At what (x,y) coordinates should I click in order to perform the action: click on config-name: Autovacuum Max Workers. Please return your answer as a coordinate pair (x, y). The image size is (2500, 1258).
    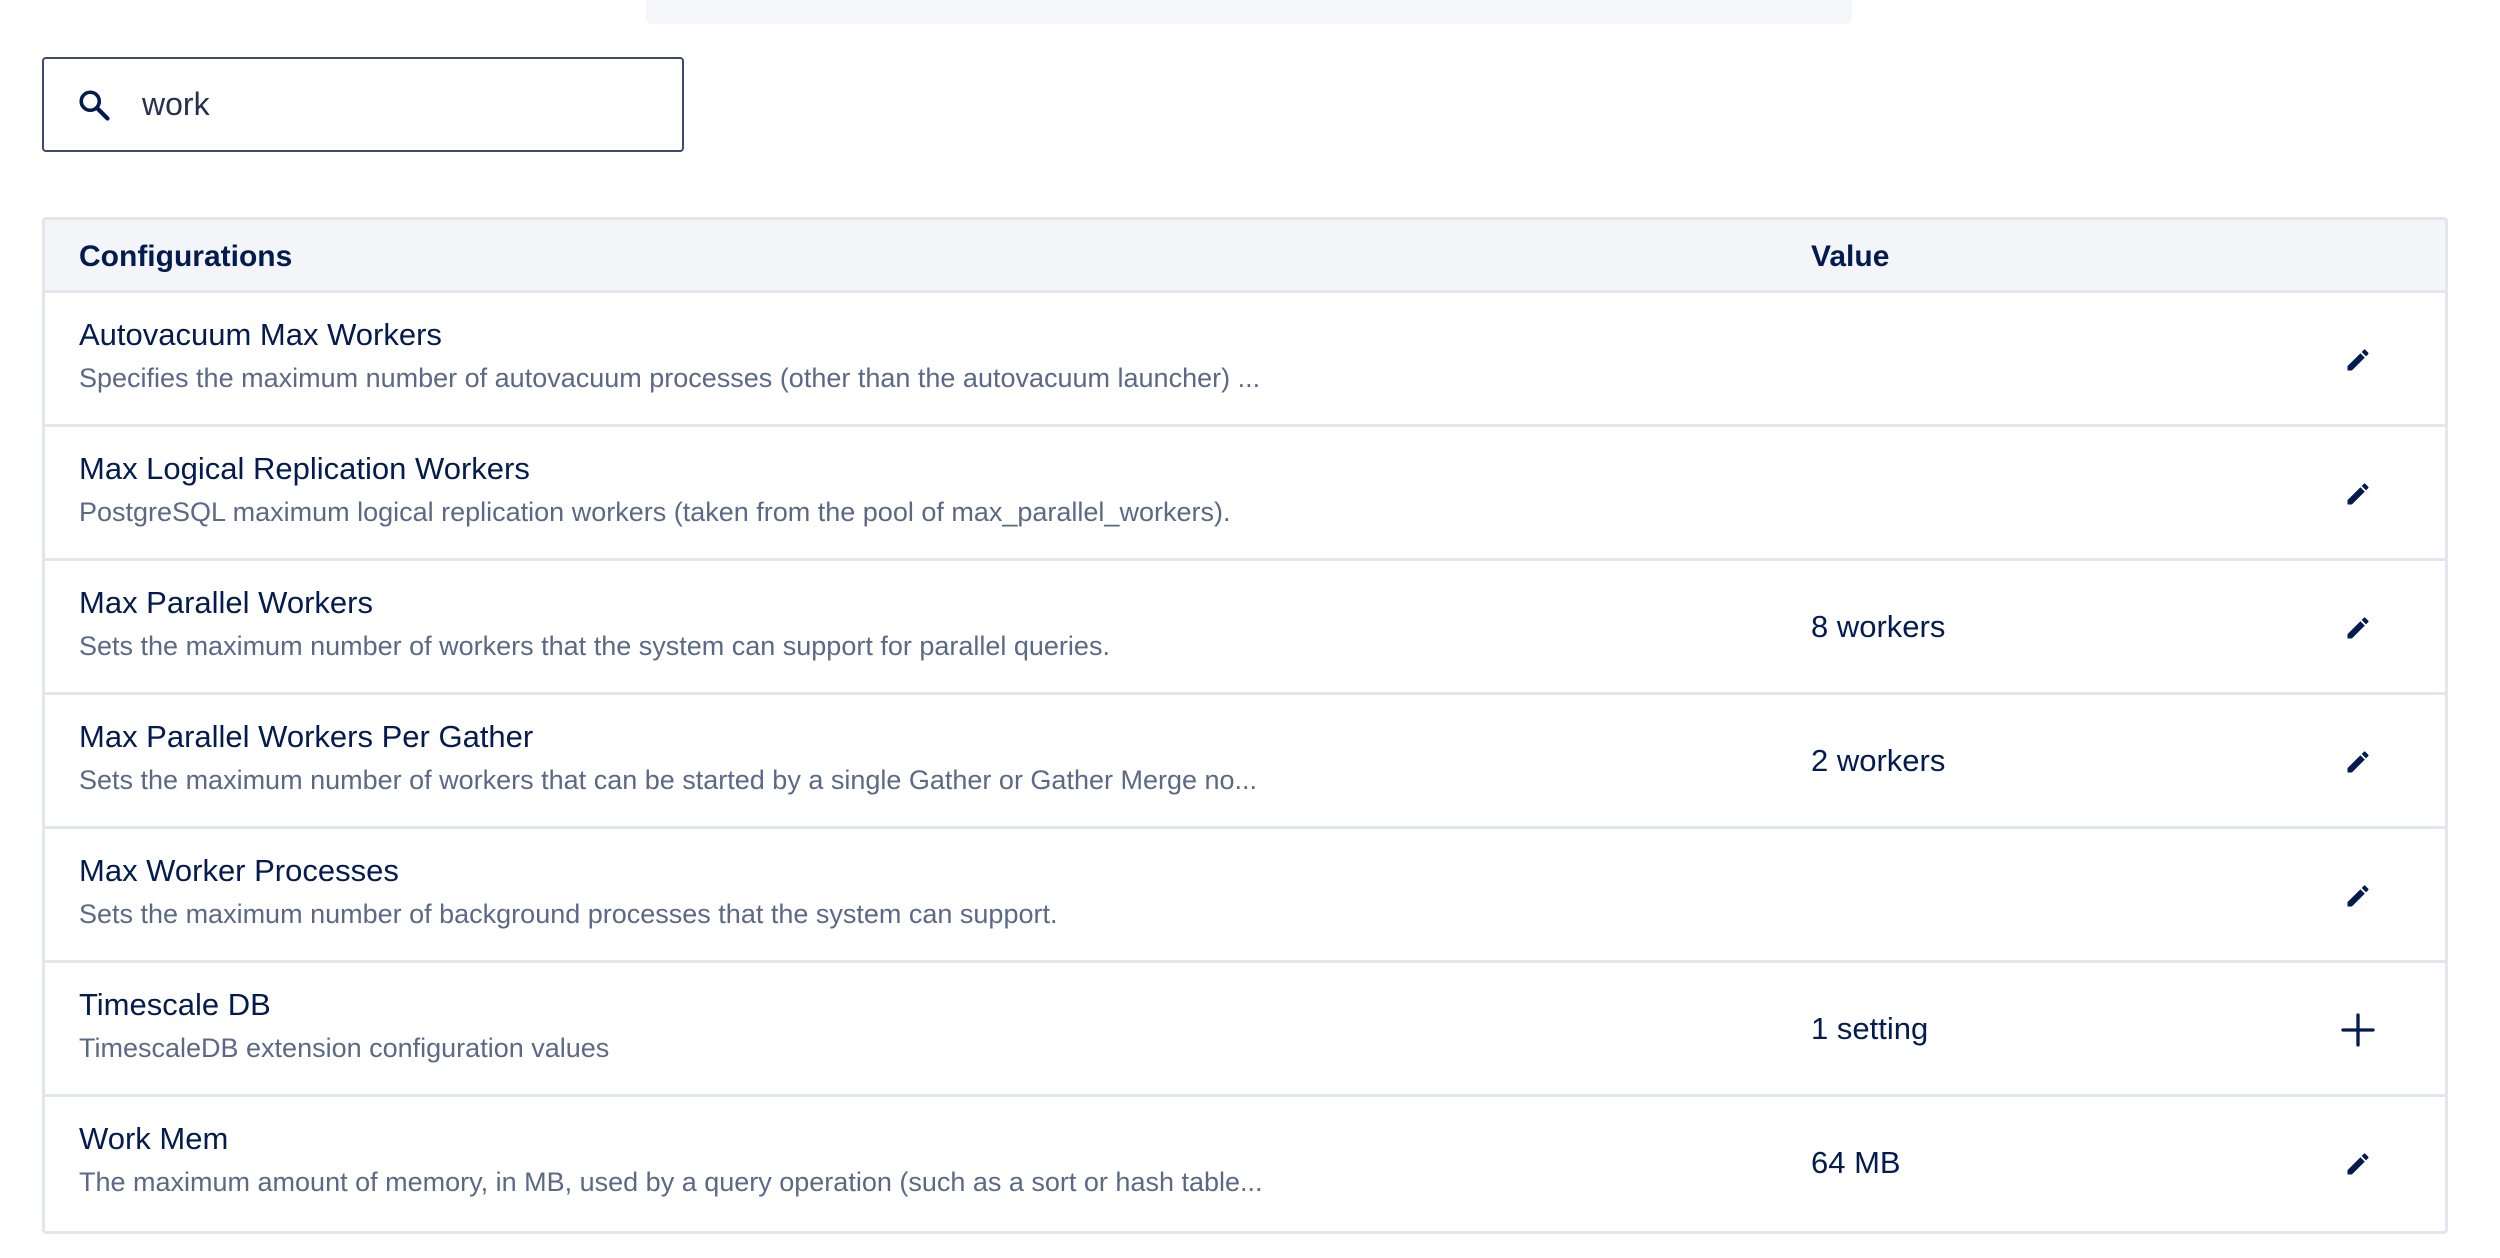
    Looking at the image, I should click on (260, 334).